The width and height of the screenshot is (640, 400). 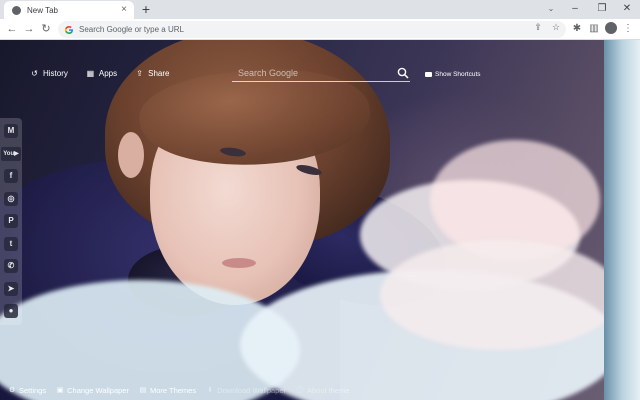 What do you see at coordinates (139, 73) in the screenshot?
I see `share-icon: ⇪` at bounding box center [139, 73].